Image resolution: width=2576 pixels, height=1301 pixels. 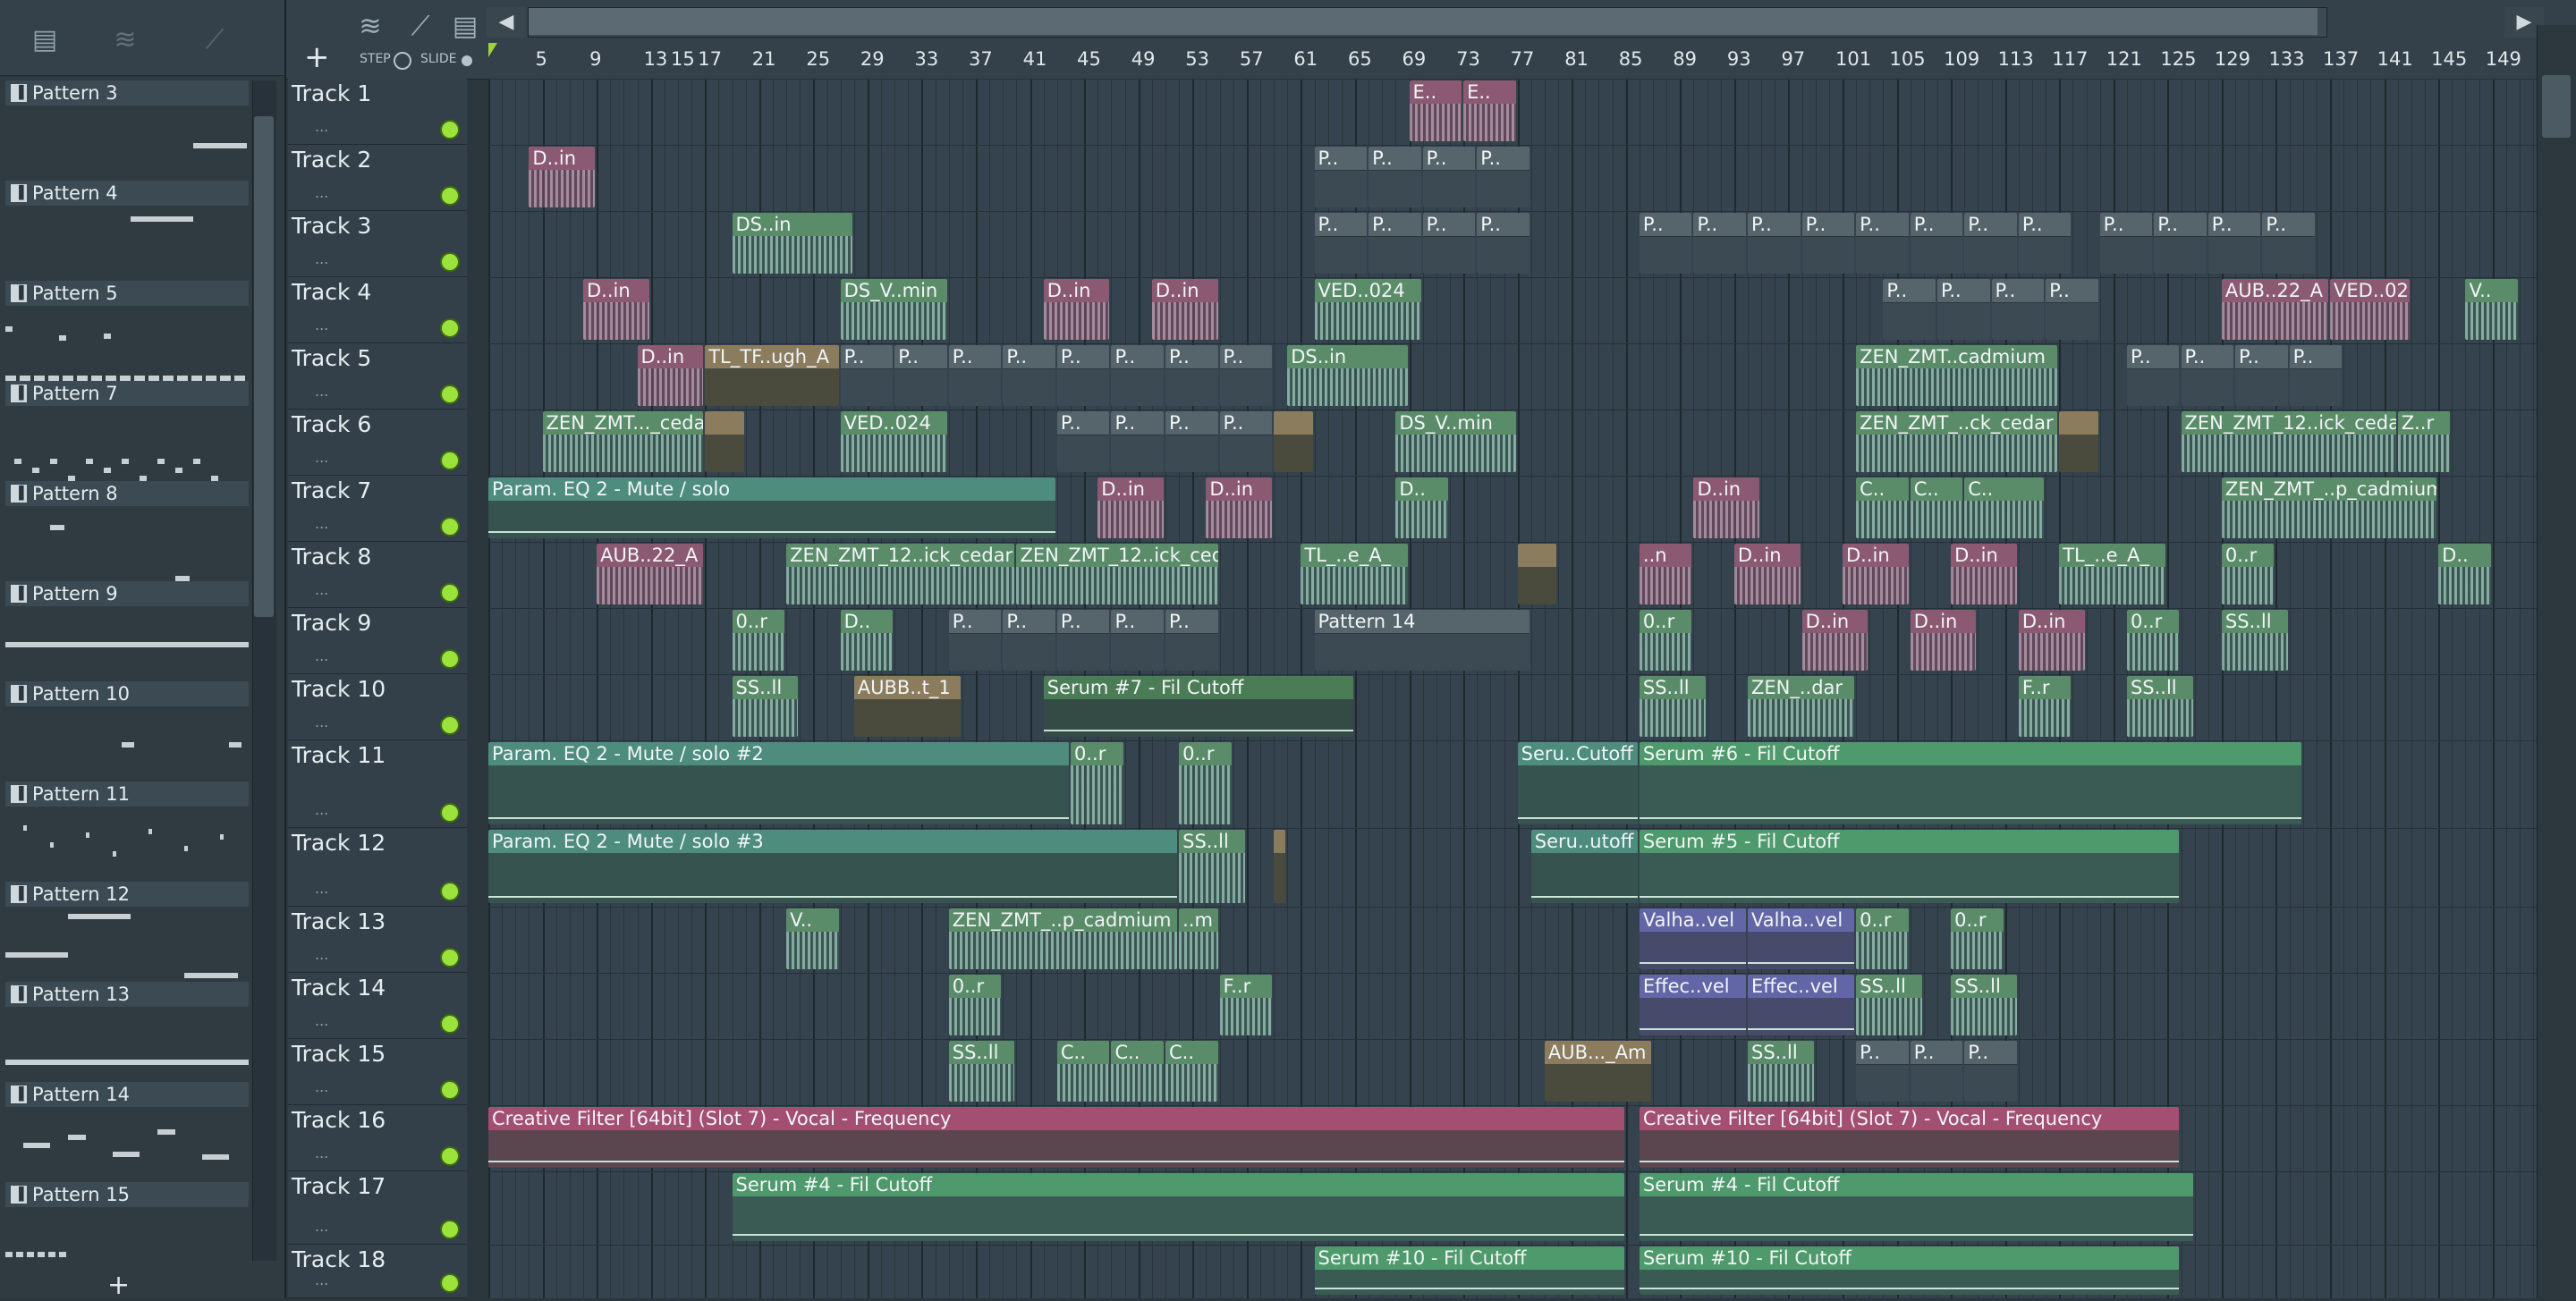 What do you see at coordinates (1665, 556) in the screenshot?
I see `clip-header: ..n` at bounding box center [1665, 556].